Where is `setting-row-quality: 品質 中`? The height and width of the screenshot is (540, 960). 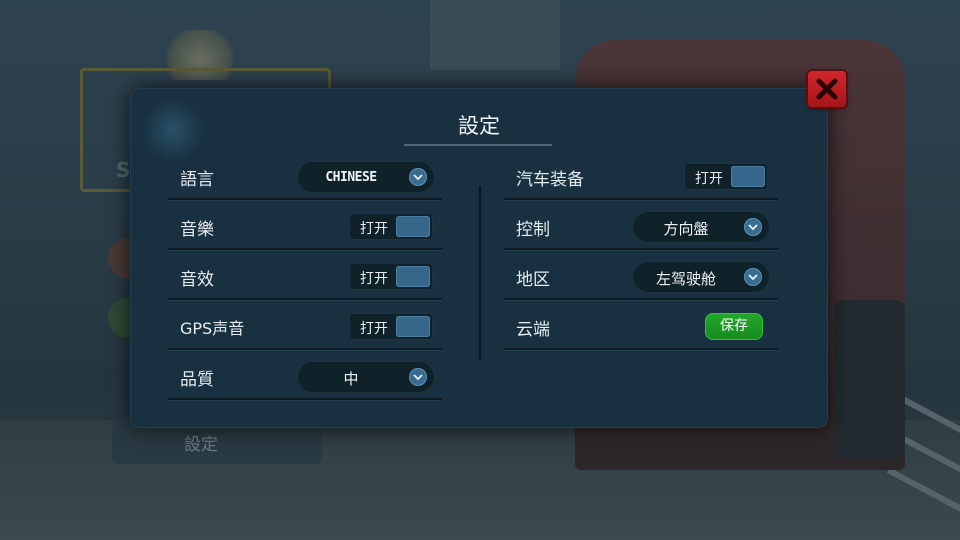 setting-row-quality: 品質 中 is located at coordinates (305, 376).